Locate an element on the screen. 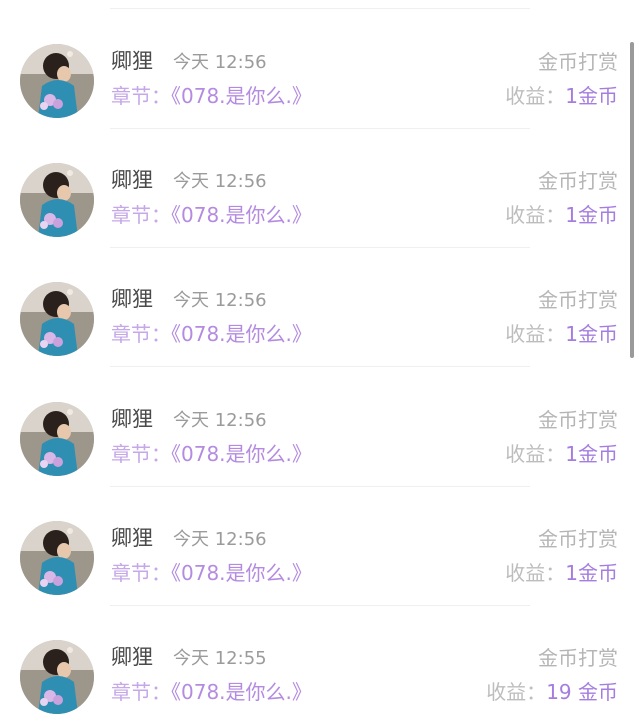  vertical-scrollbar is located at coordinates (632, 200).